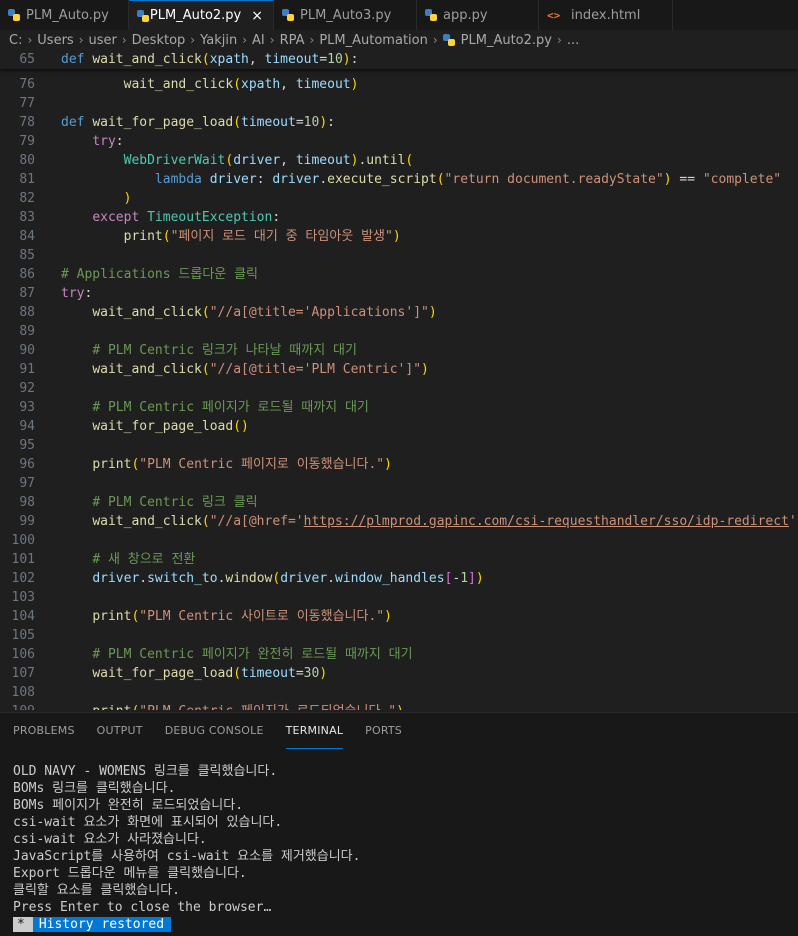 The width and height of the screenshot is (798, 936). What do you see at coordinates (55, 40) in the screenshot?
I see `breadcrumb-item: Users` at bounding box center [55, 40].